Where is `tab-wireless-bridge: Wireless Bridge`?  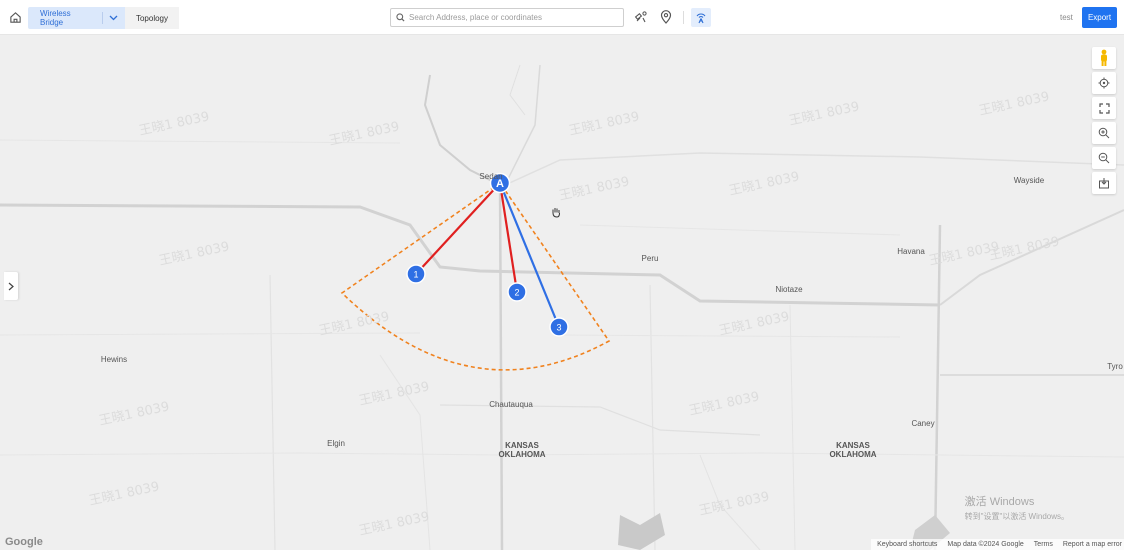 tab-wireless-bridge: Wireless Bridge is located at coordinates (76, 18).